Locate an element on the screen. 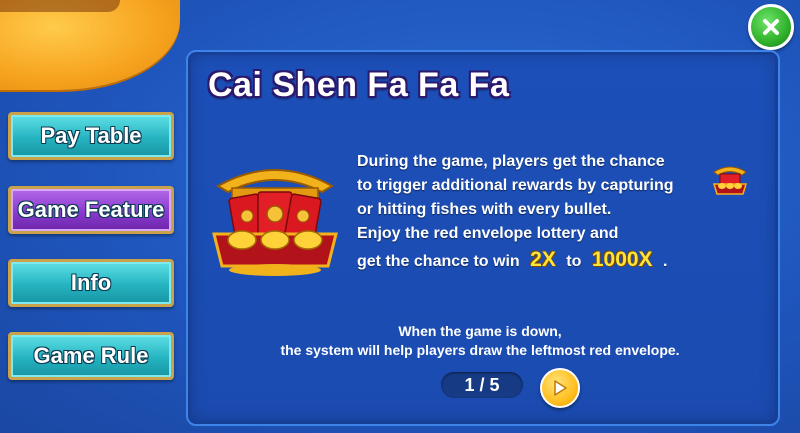 The image size is (800, 433). note-line: When the game is down, is located at coordinates (480, 331).